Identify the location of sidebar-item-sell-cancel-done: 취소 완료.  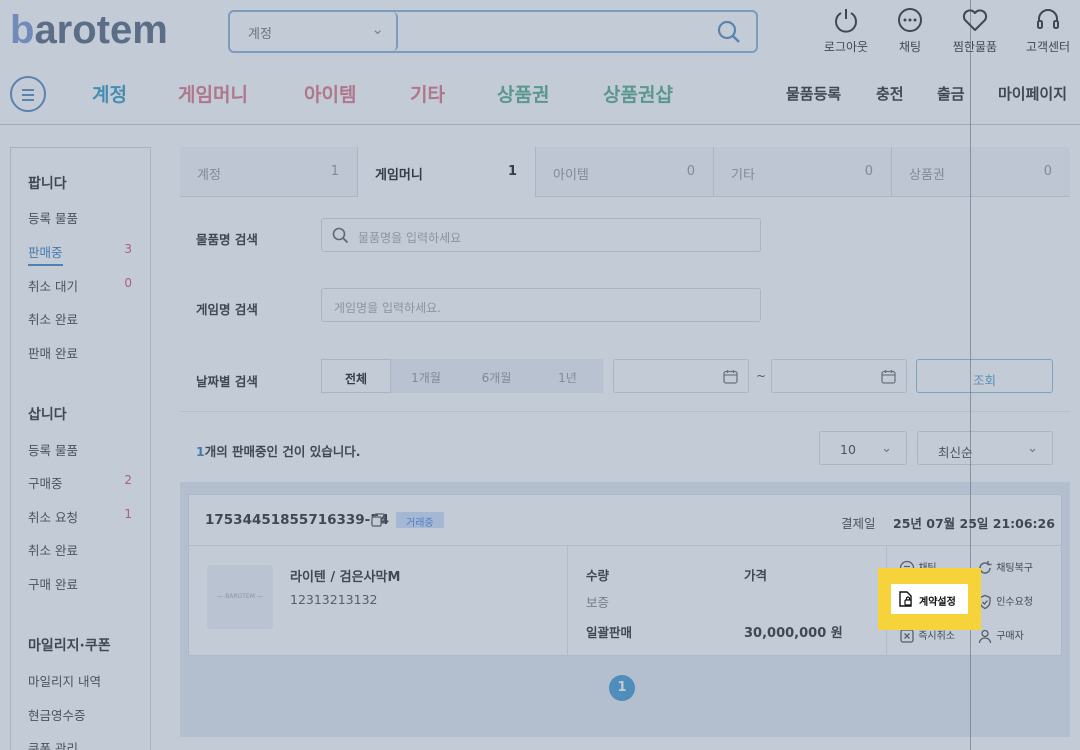
(53, 318).